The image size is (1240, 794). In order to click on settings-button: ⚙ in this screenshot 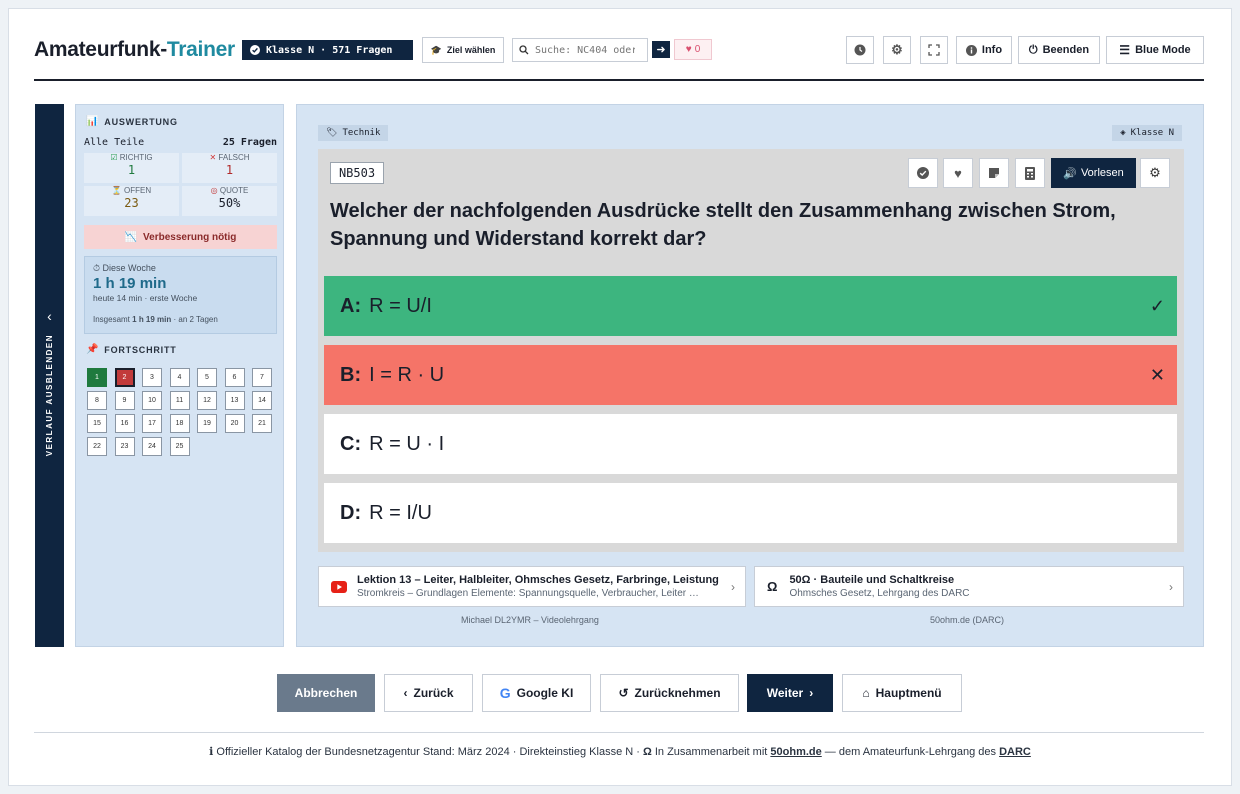, I will do `click(897, 50)`.